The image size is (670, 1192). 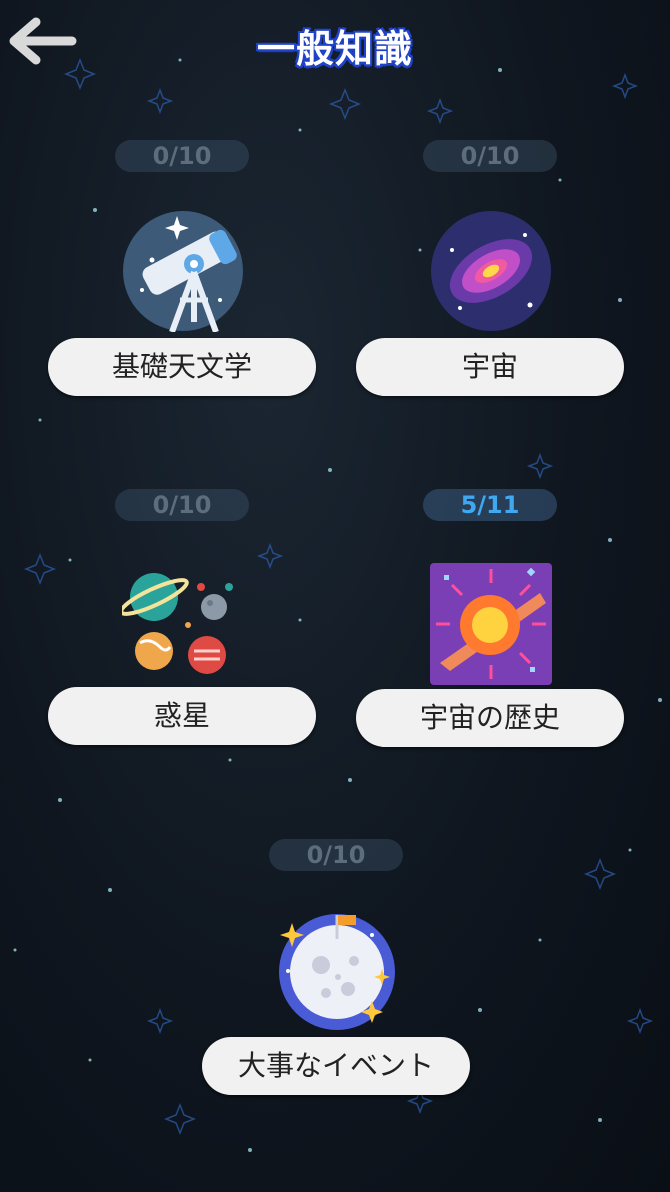 What do you see at coordinates (182, 716) in the screenshot?
I see `topic-button-planets: 惑星` at bounding box center [182, 716].